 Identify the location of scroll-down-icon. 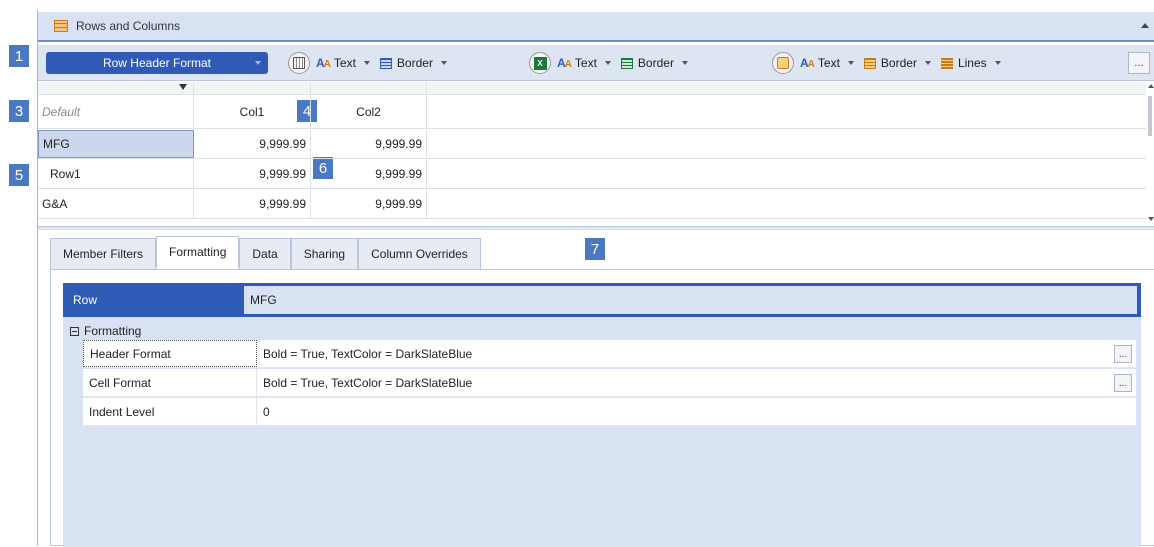
(1151, 219).